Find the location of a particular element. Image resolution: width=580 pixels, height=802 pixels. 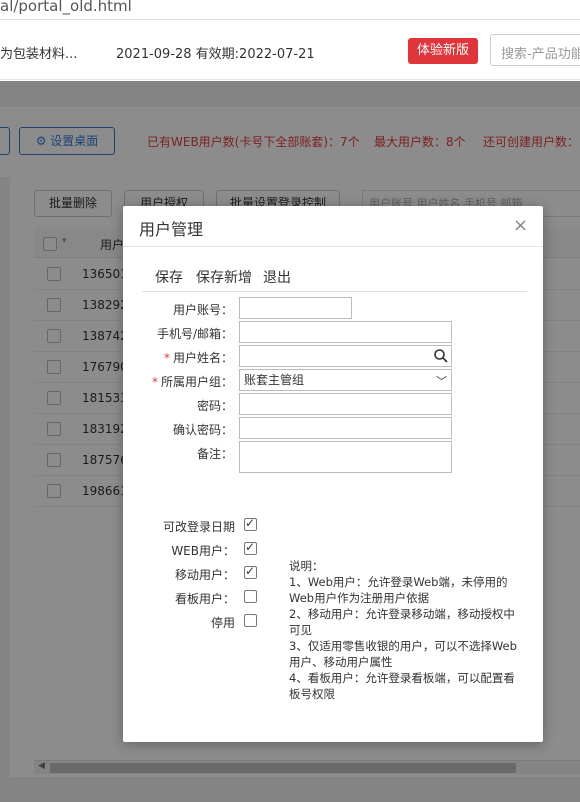

note-line-3: 3、仅适用零售收银的用户，可以不选择Web用户、移动用户属性 is located at coordinates (403, 654).